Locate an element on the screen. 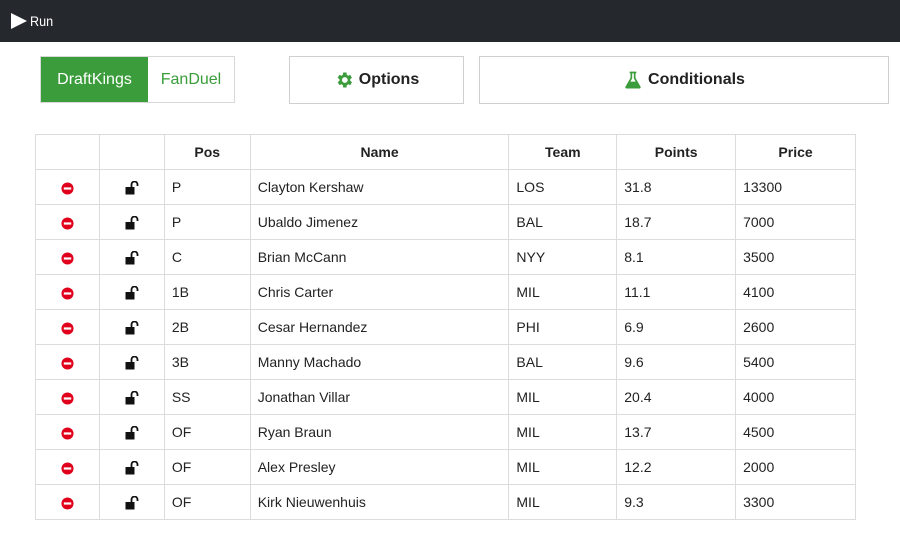  run-button: Run is located at coordinates (33, 21).